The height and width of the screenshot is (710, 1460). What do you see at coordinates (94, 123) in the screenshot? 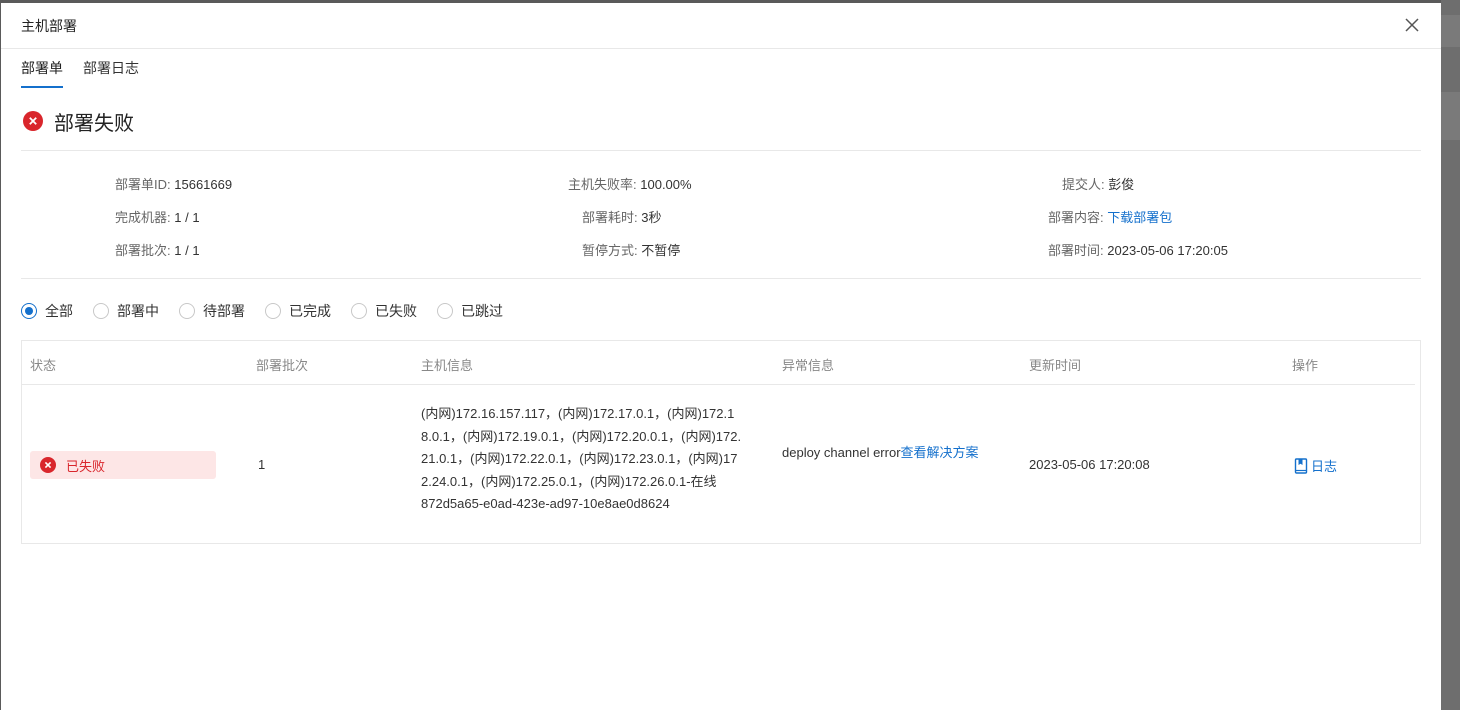
I see `status-title: 部署失败` at bounding box center [94, 123].